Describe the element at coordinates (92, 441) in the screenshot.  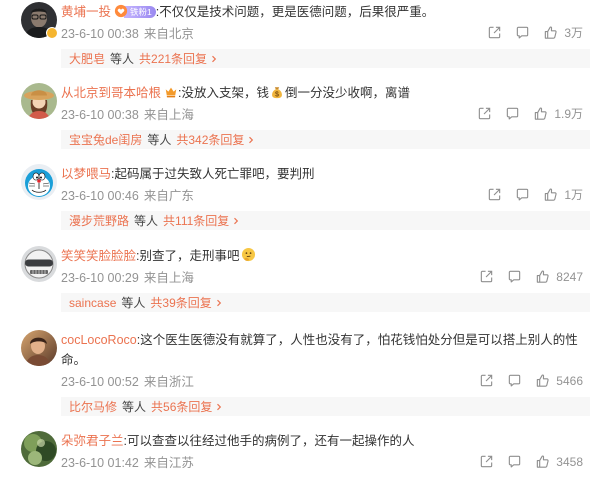
I see `username-link: 朵弥君子兰` at that location.